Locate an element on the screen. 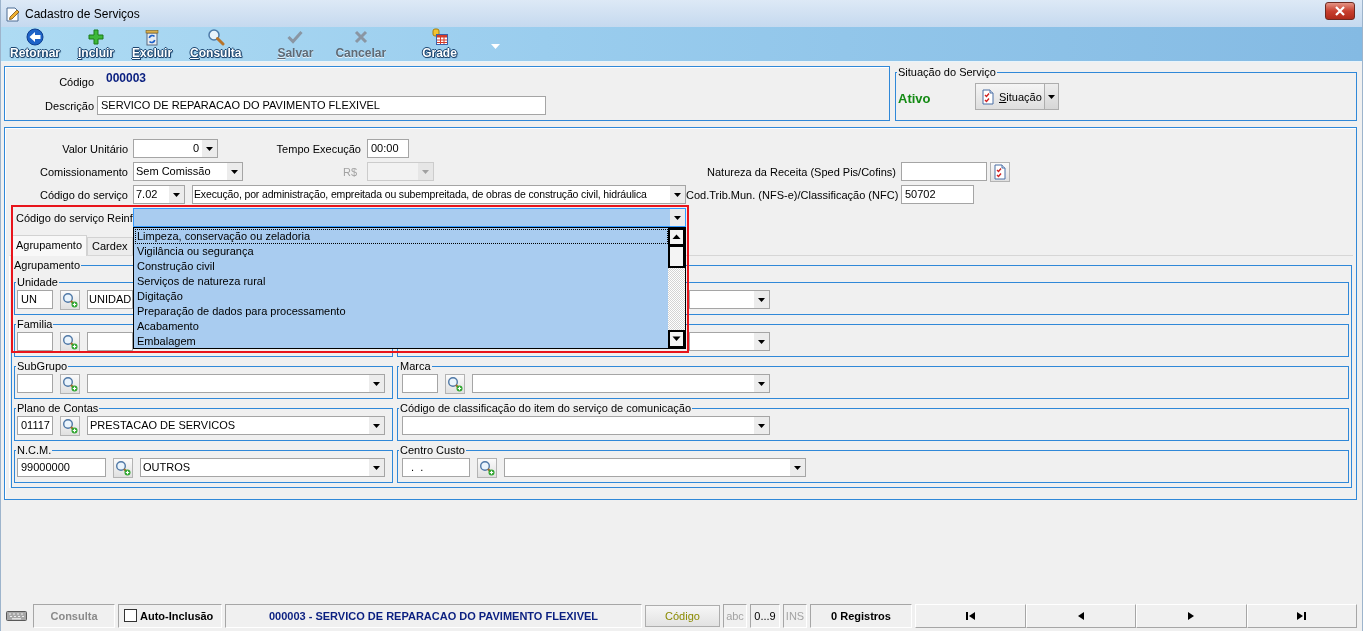 The height and width of the screenshot is (631, 1363). dropdown-option: Digitação is located at coordinates (401, 296).